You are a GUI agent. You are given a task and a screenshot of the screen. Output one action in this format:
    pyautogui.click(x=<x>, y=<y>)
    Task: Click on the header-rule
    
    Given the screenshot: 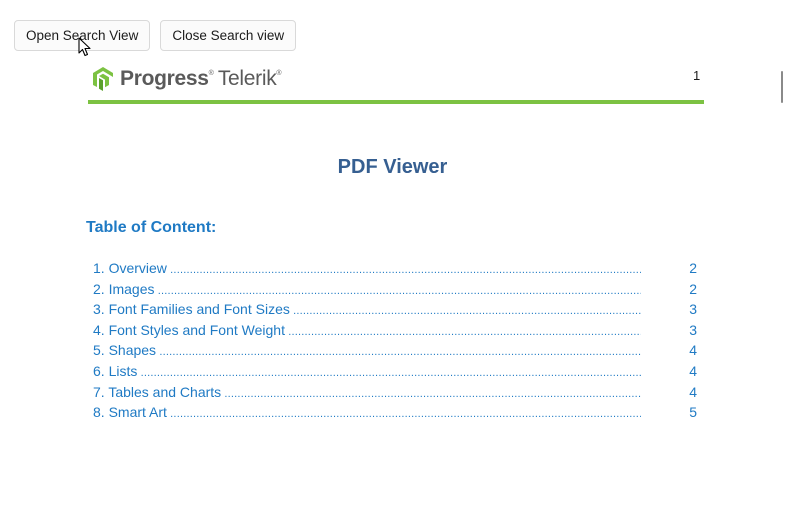 What is the action you would take?
    pyautogui.click(x=396, y=102)
    